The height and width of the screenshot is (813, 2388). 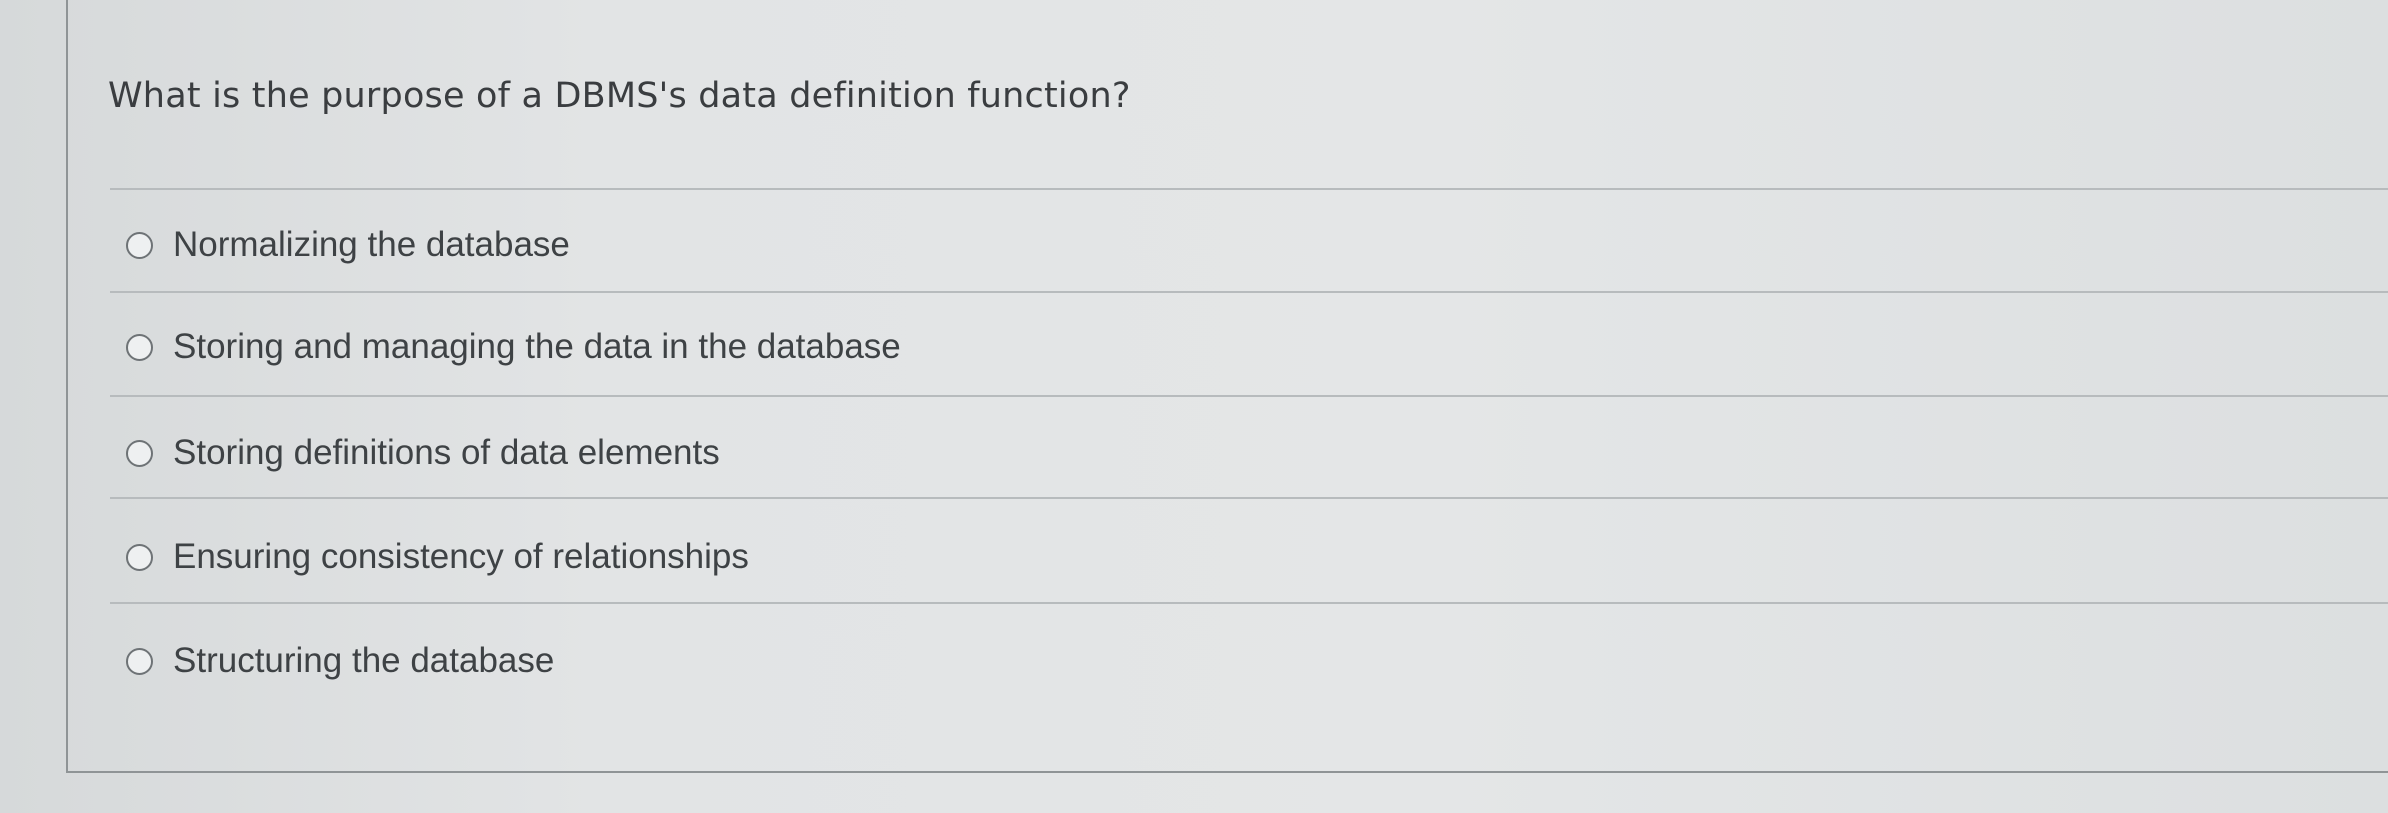 What do you see at coordinates (446, 452) in the screenshot?
I see `answer-option-label: Storing definitions of data elements` at bounding box center [446, 452].